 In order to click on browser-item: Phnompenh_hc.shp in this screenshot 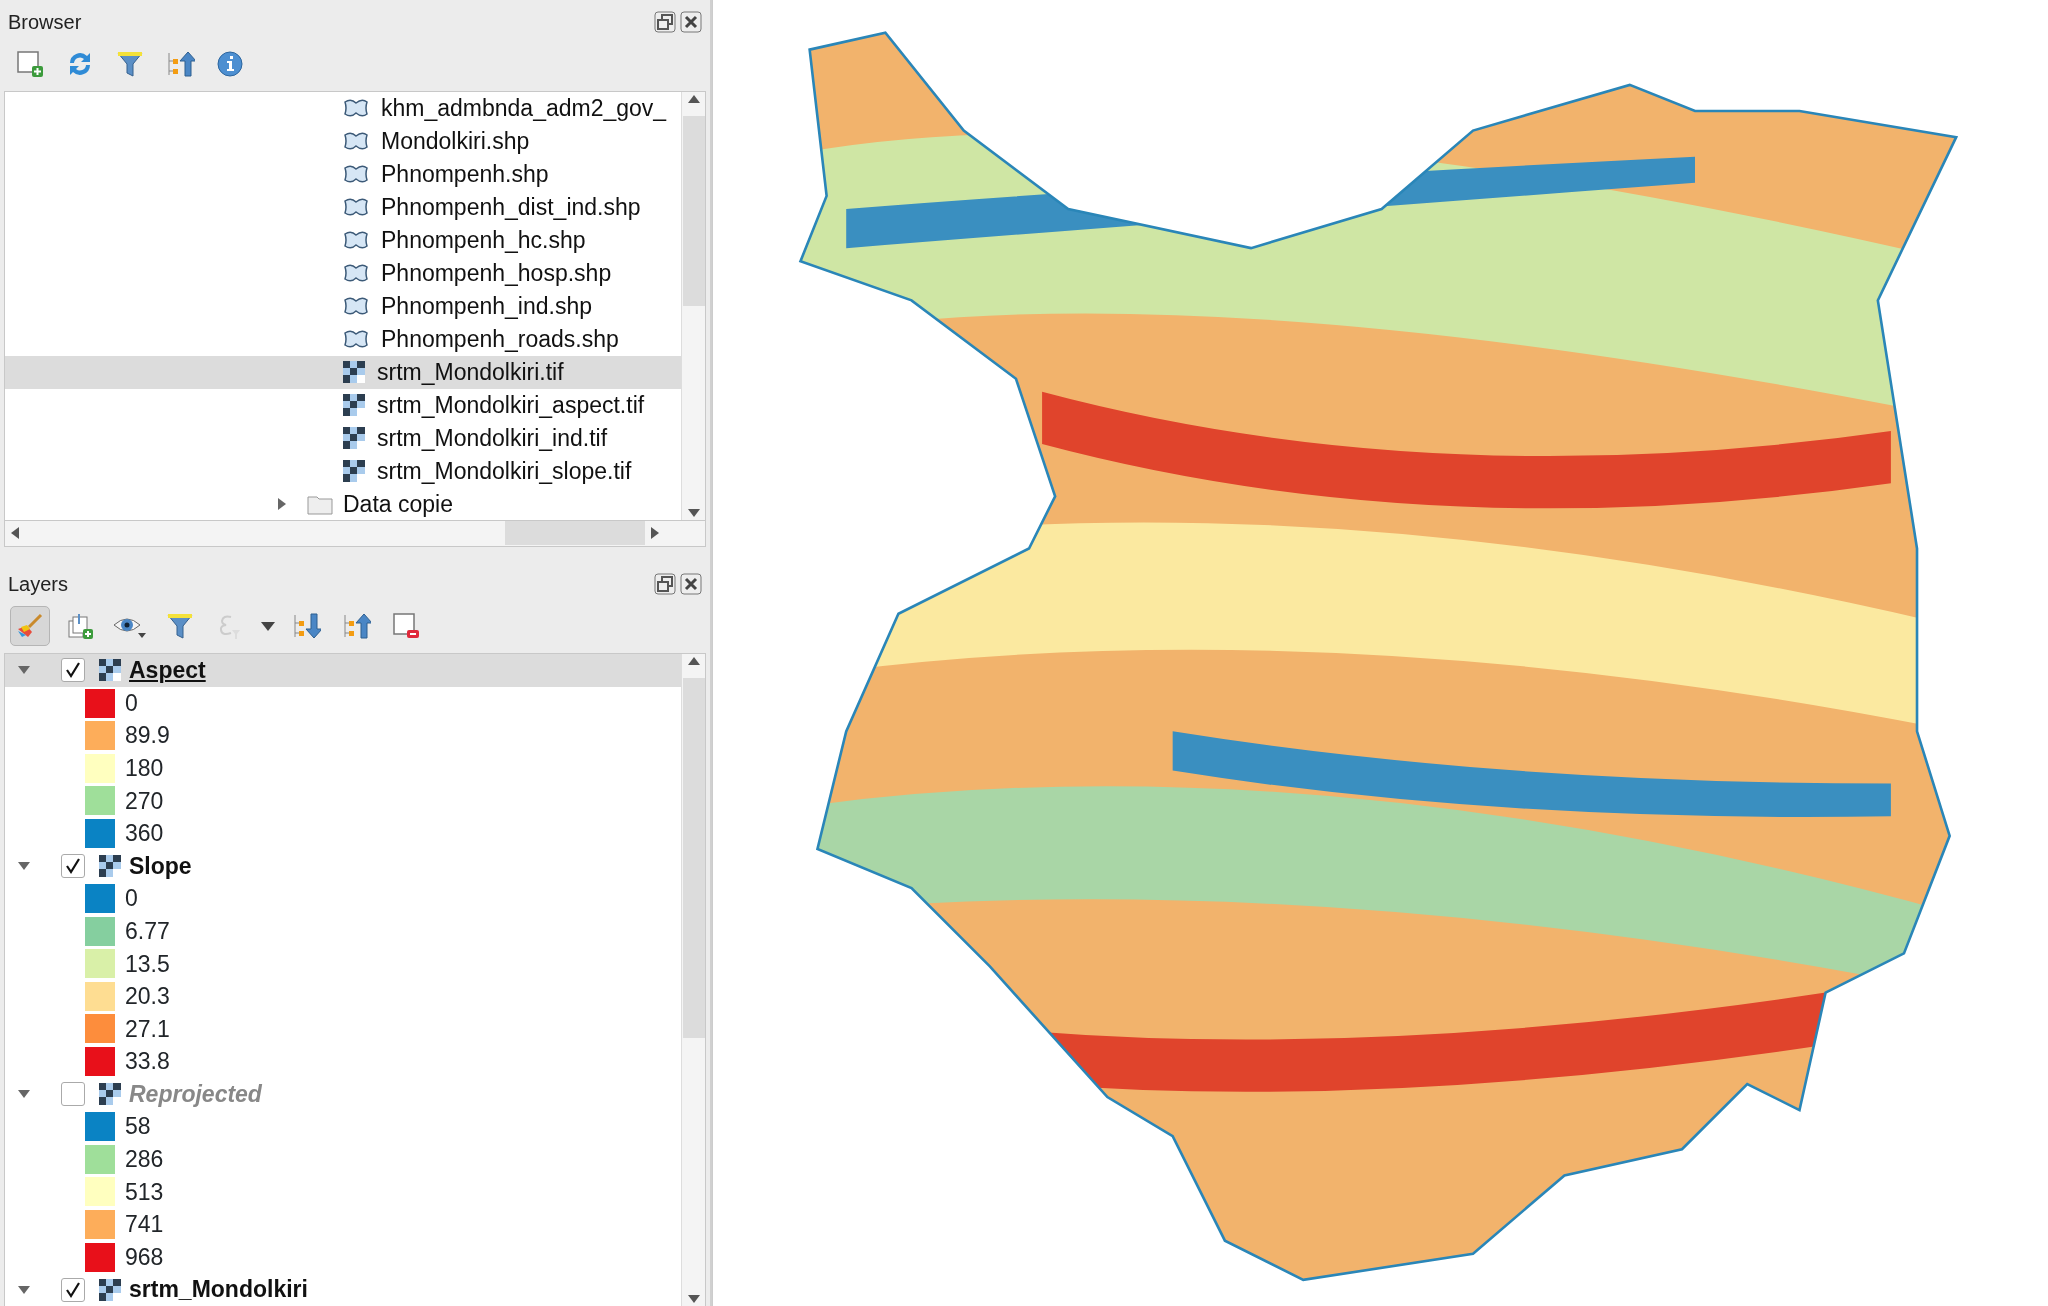, I will do `click(343, 240)`.